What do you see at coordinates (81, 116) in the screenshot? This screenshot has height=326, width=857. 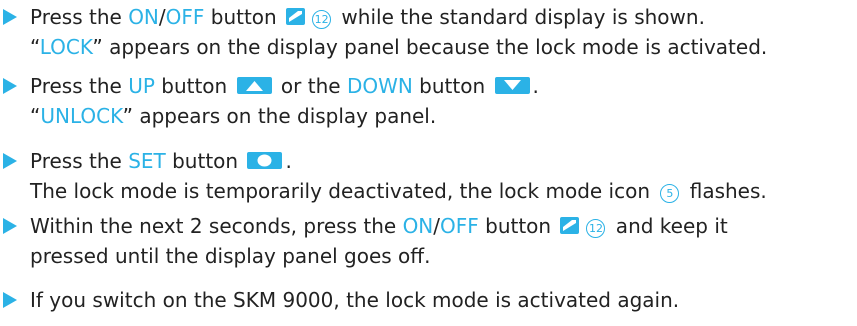 I see `unlock-display-text: UNLOCK` at bounding box center [81, 116].